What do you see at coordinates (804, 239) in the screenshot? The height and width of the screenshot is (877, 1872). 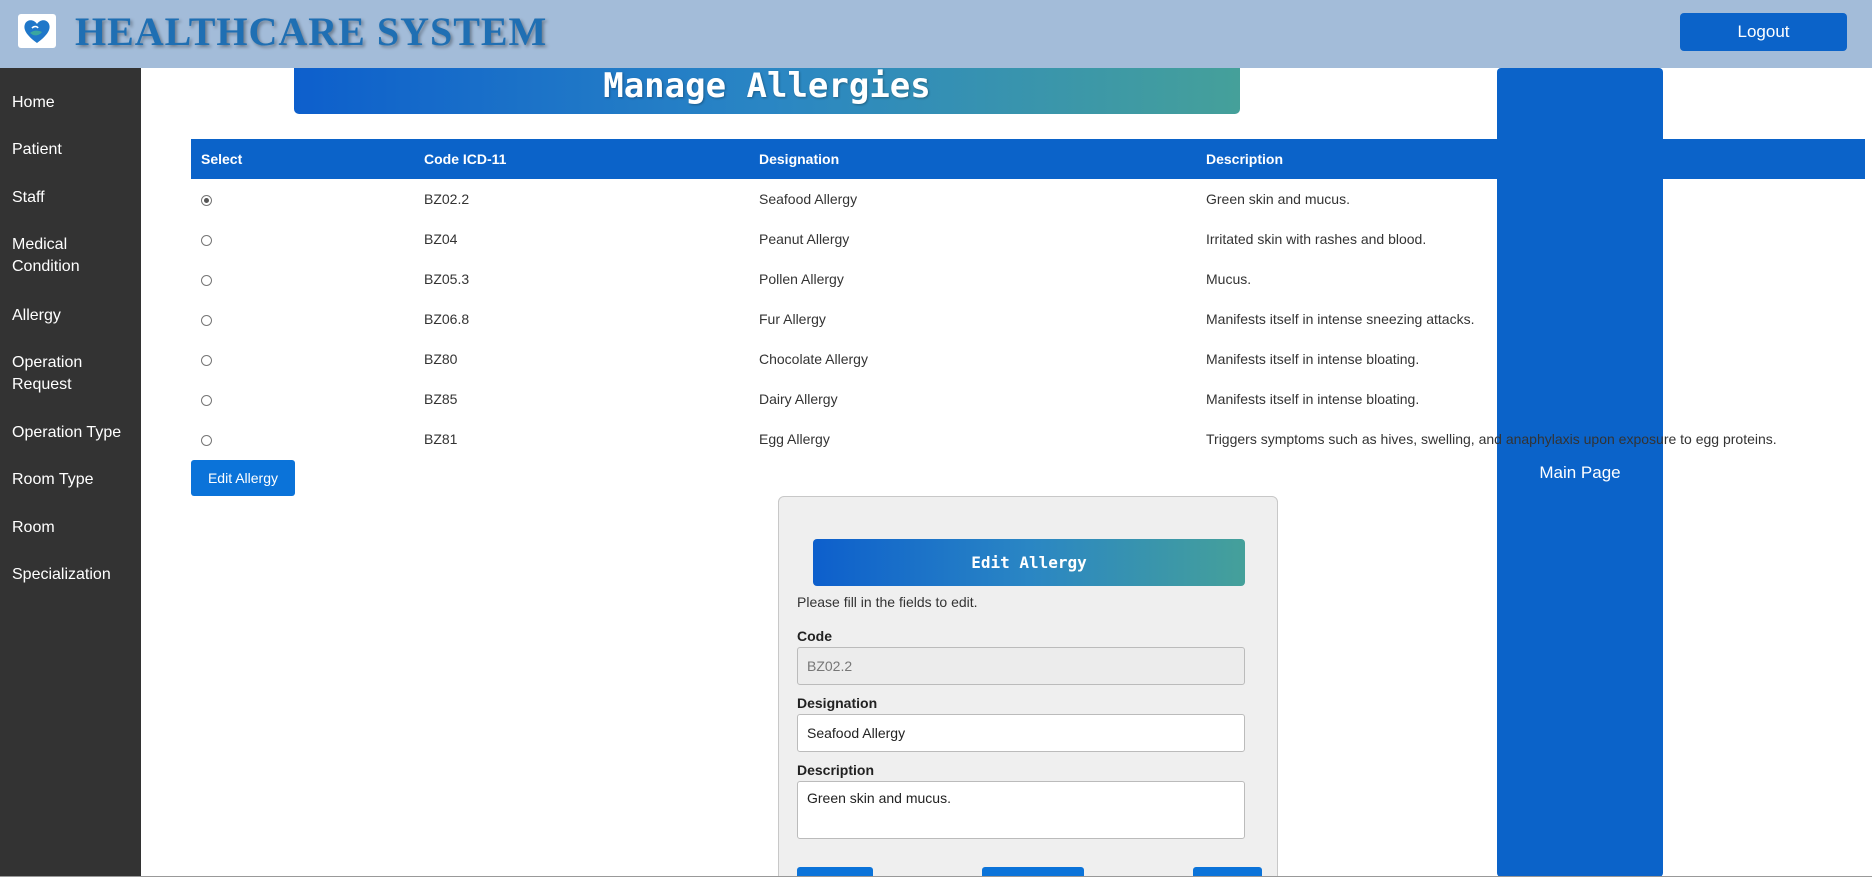 I see `designation-cell: Peanut Allergy` at bounding box center [804, 239].